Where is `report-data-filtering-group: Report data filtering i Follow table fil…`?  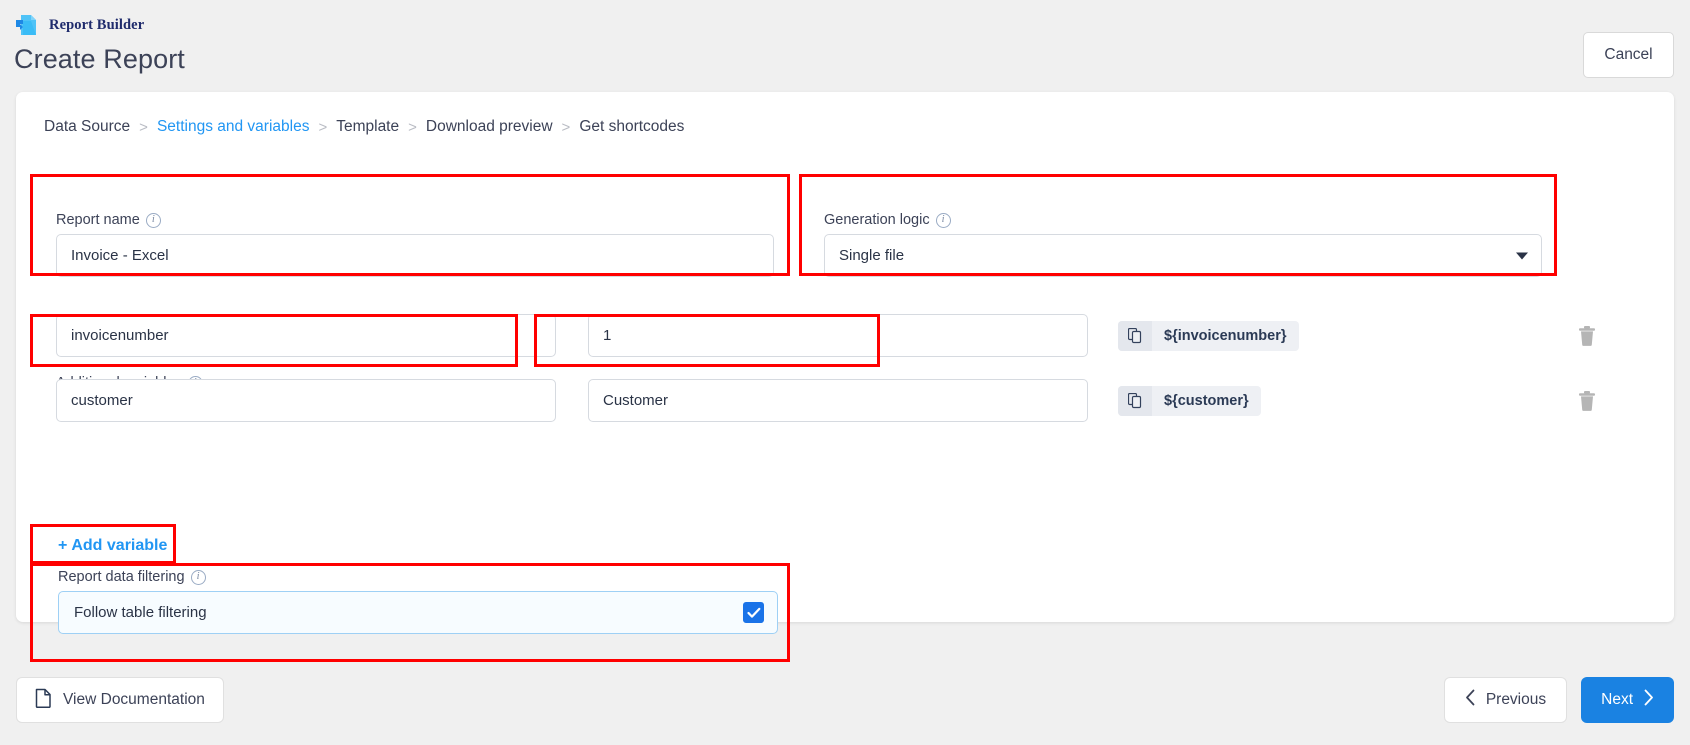
report-data-filtering-group: Report data filtering i Follow table fil… is located at coordinates (417, 601).